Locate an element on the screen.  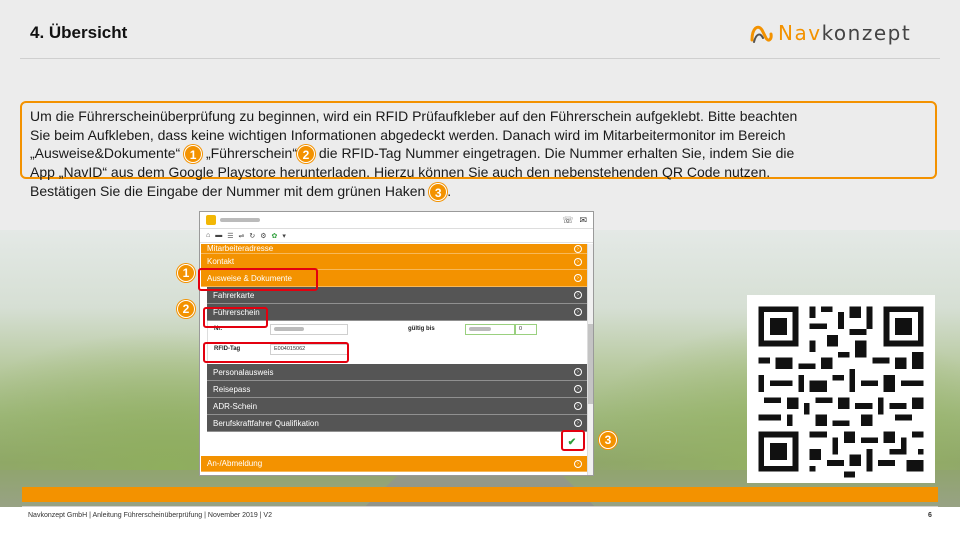
scrollbar is located at coordinates (590, 359).